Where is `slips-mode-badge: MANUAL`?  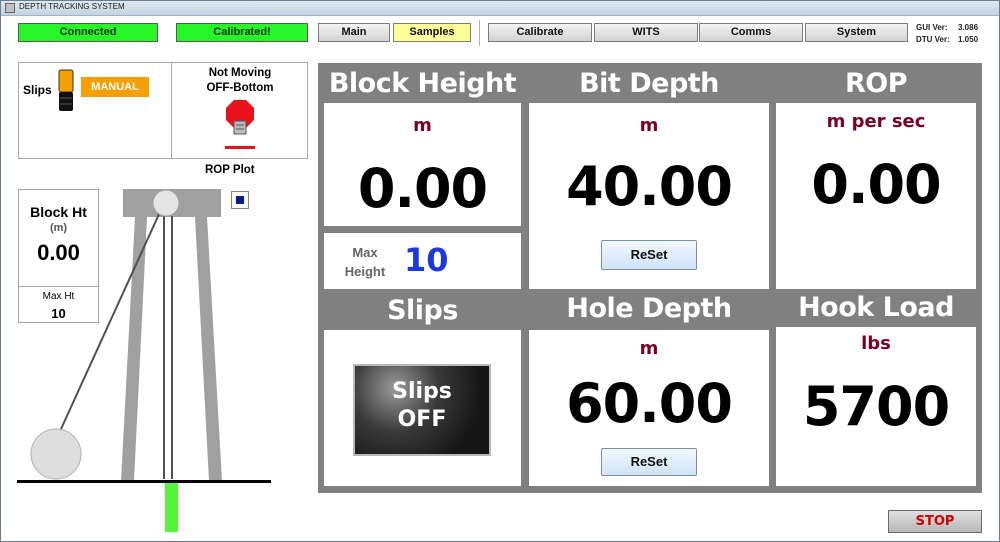
slips-mode-badge: MANUAL is located at coordinates (115, 87).